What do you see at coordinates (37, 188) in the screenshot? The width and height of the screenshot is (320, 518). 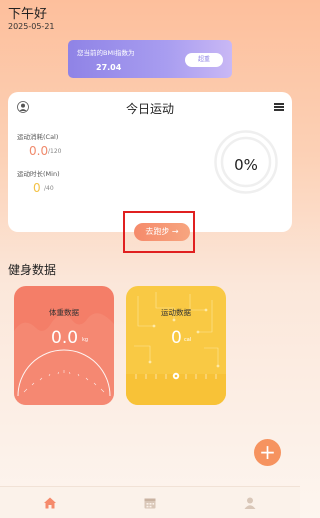 I see `duration-value: 0` at bounding box center [37, 188].